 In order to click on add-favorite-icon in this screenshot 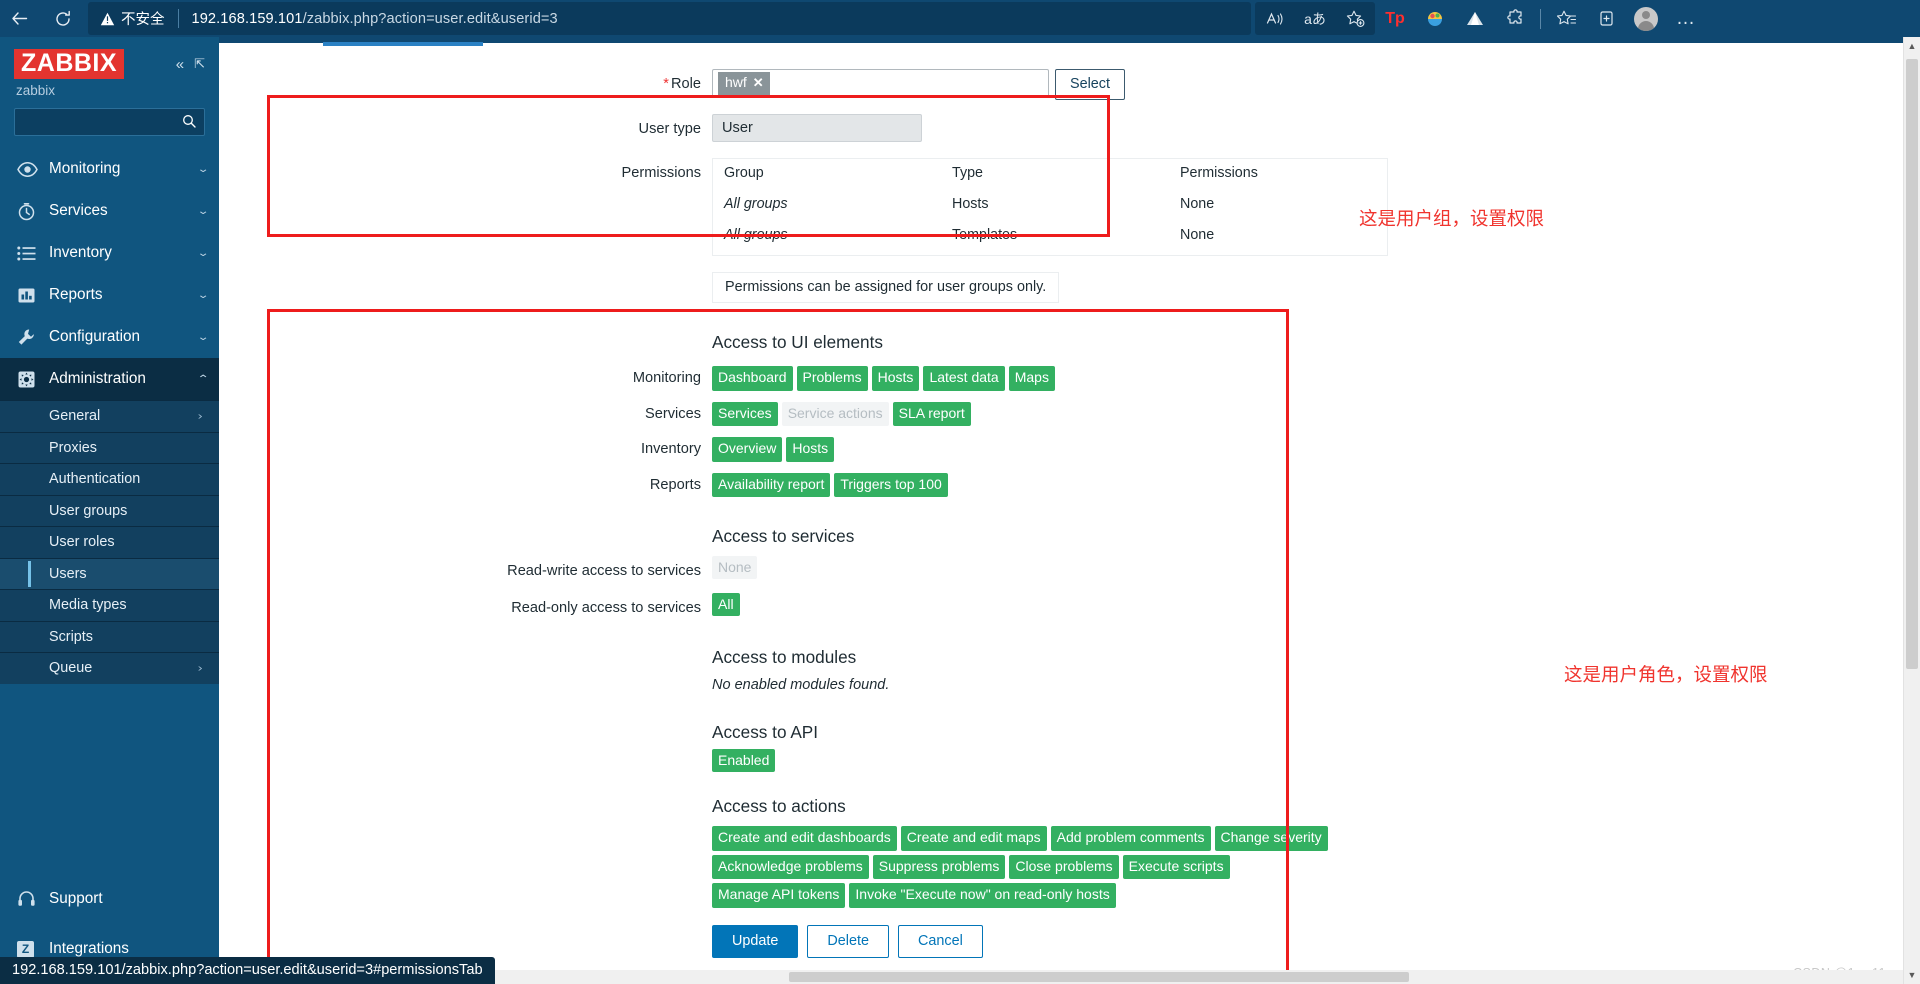, I will do `click(1355, 18)`.